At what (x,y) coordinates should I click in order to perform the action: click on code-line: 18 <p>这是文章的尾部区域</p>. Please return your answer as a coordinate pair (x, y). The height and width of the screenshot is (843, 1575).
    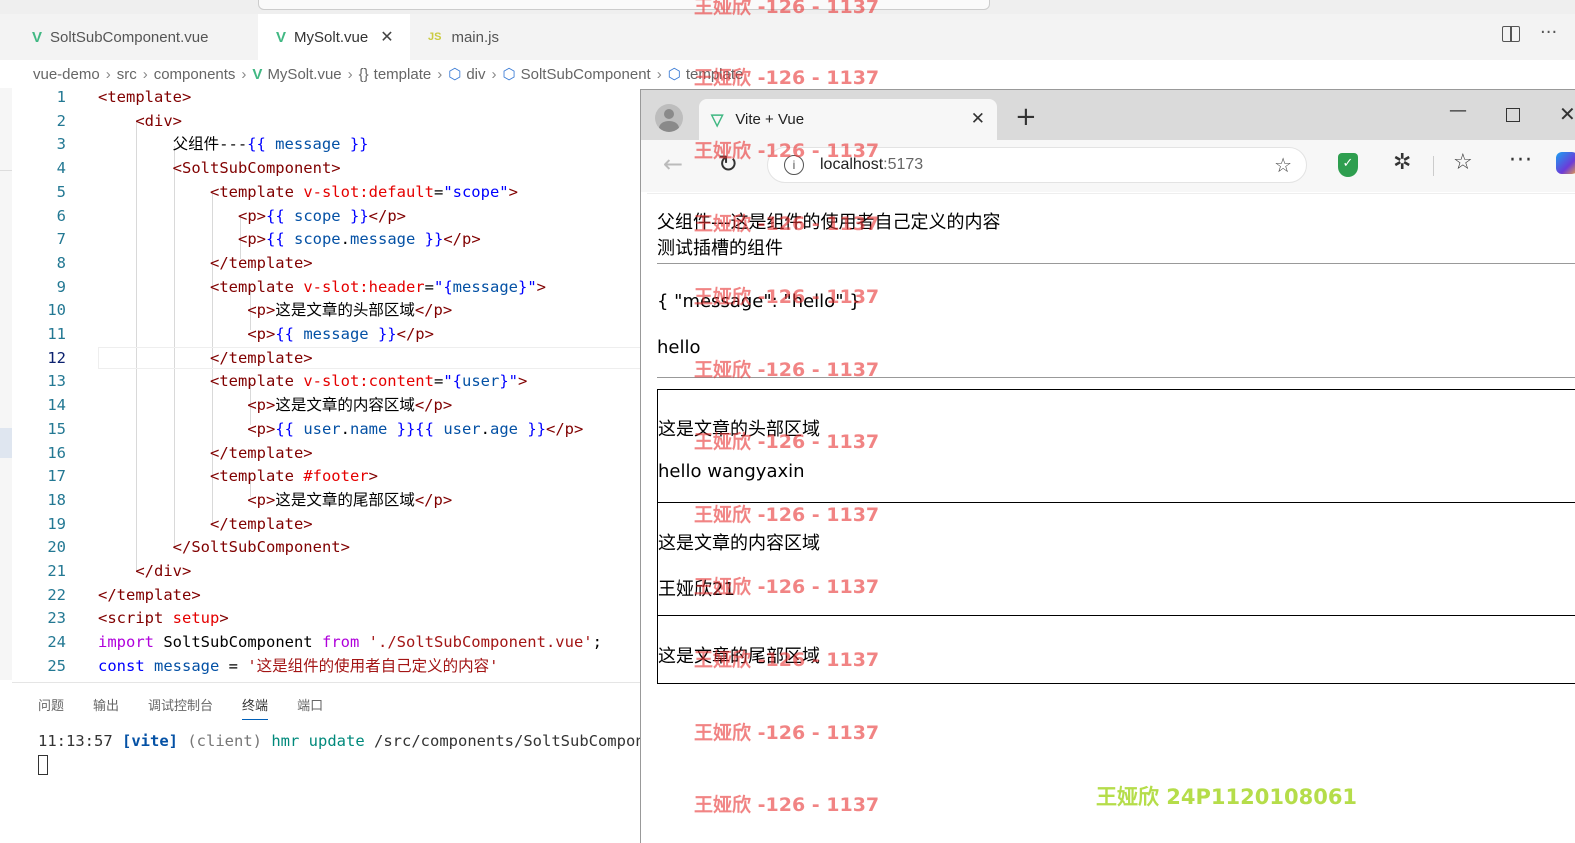
    Looking at the image, I should click on (250, 499).